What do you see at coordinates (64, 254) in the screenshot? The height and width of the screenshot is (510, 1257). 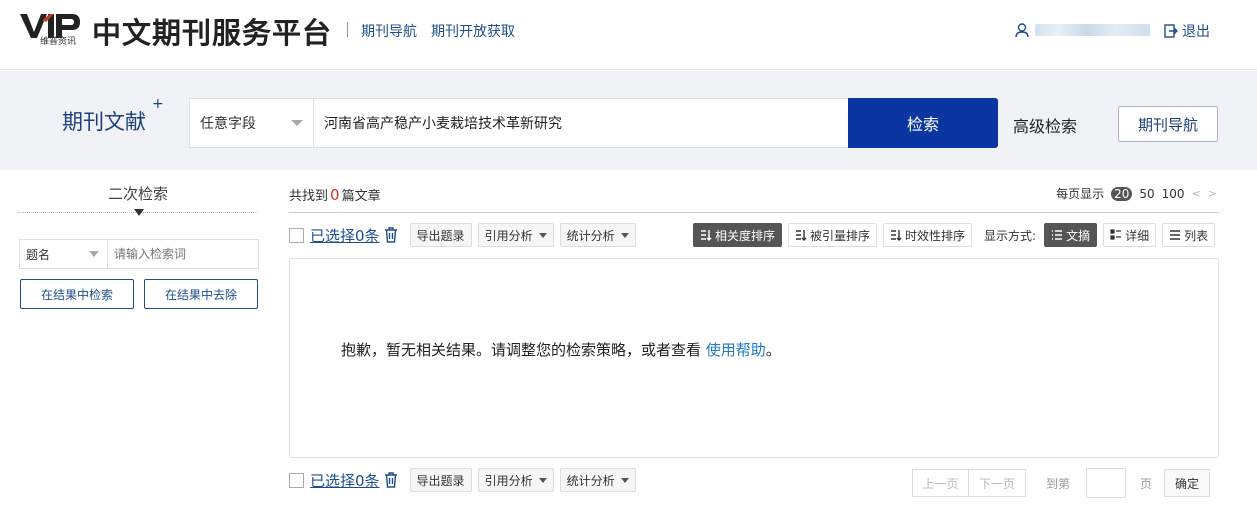 I see `secondary-field-select: 题名` at bounding box center [64, 254].